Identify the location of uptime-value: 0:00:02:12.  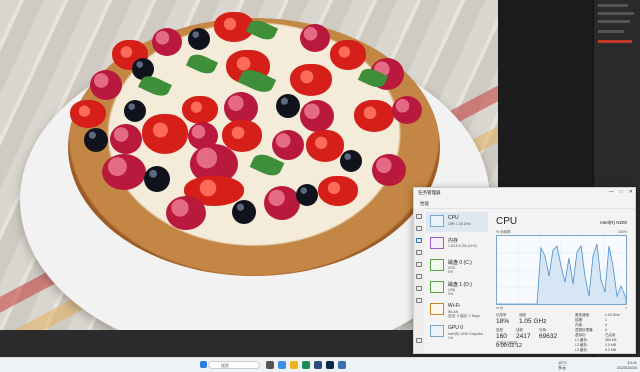
(509, 346).